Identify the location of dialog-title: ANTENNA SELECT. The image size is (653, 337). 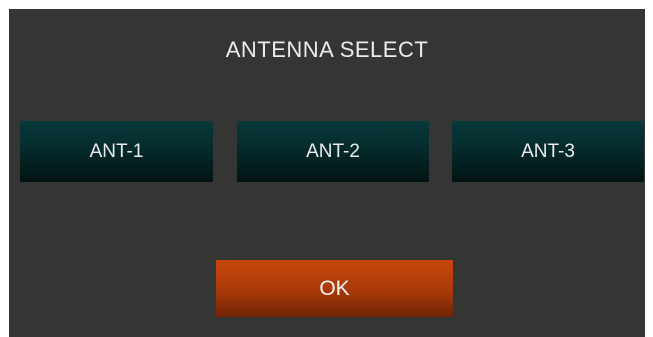
(327, 49).